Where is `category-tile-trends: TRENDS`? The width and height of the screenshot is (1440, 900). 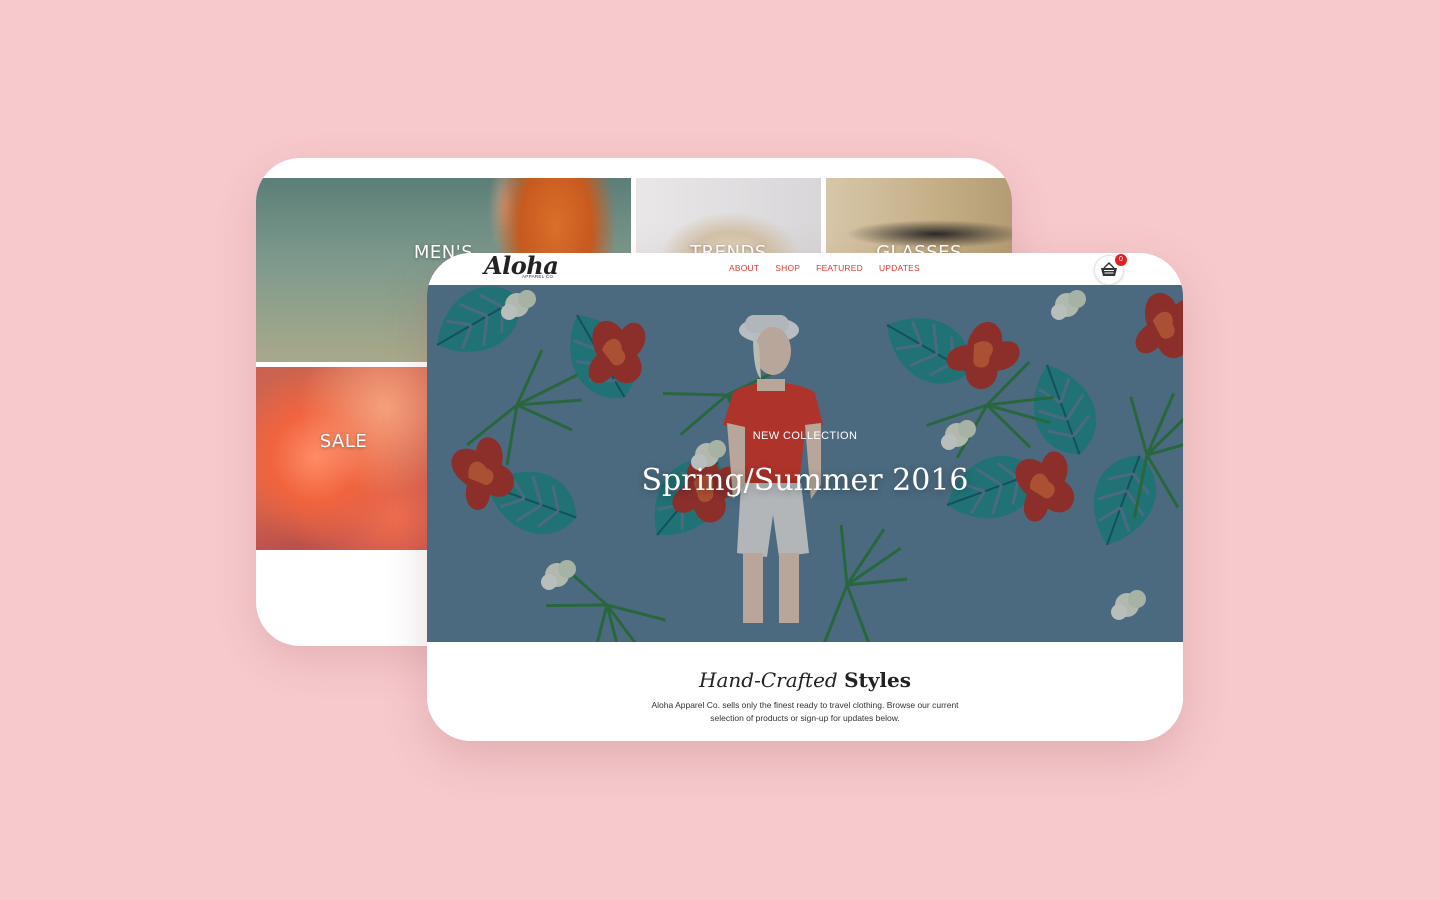
category-tile-trends: TRENDS is located at coordinates (728, 220).